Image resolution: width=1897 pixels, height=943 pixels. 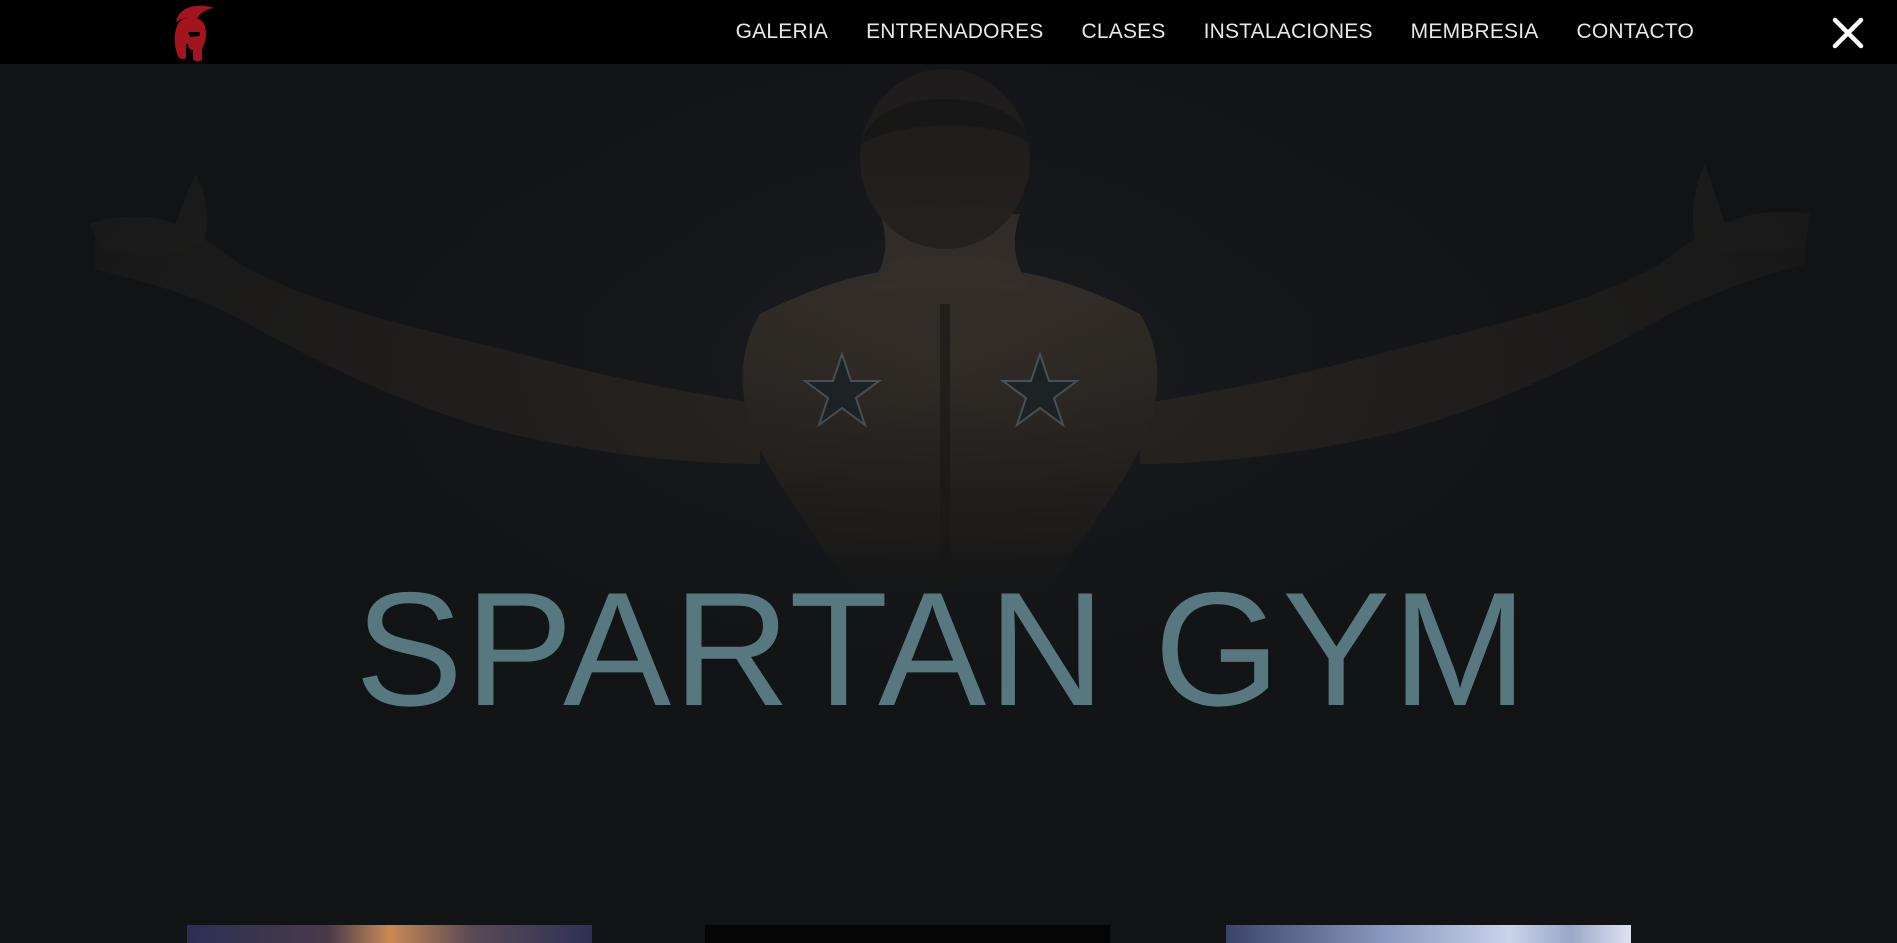 I want to click on logo-graphic, so click(x=194, y=33).